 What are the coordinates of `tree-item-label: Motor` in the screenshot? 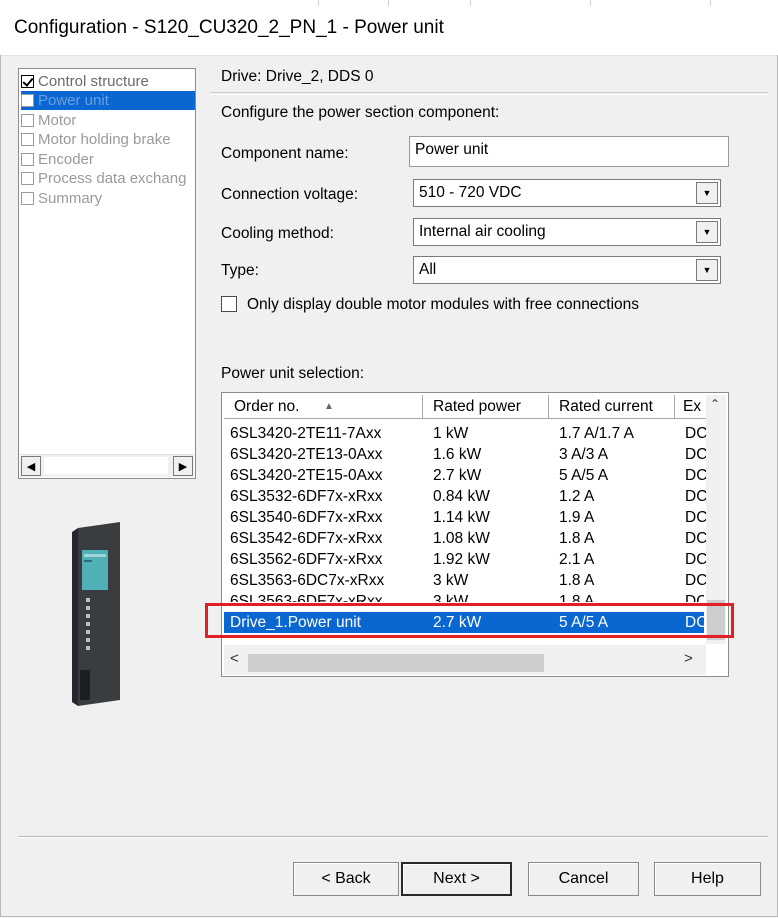 It's located at (57, 120).